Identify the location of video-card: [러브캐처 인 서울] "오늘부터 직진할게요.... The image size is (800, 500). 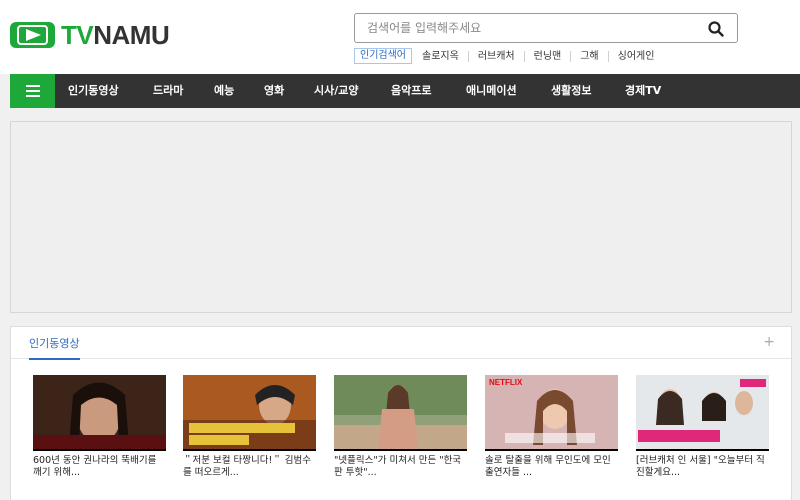
(702, 427).